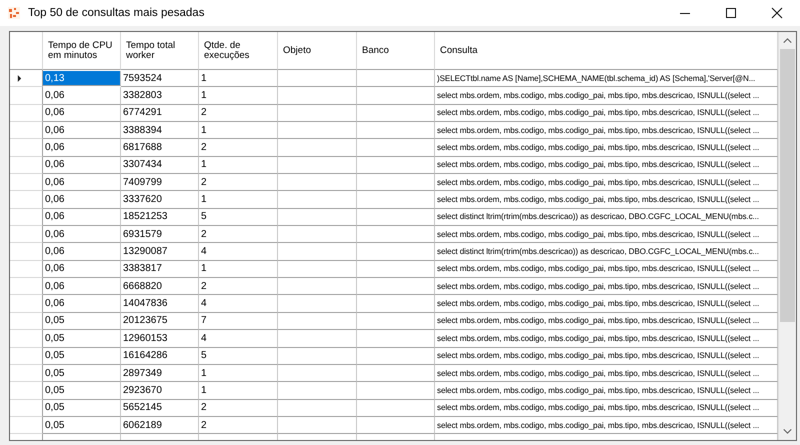  Describe the element at coordinates (396, 51) in the screenshot. I see `column-header: Banco` at that location.